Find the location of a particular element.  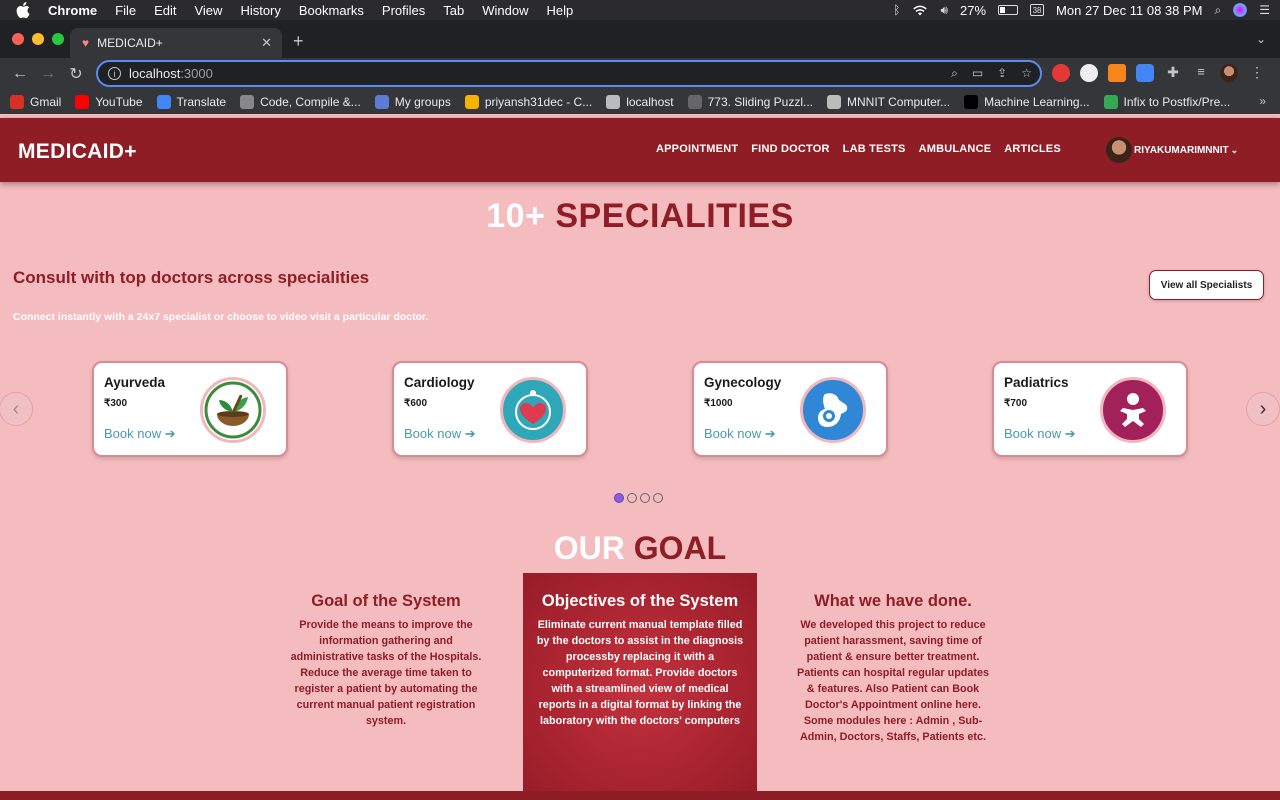

bookmark-star-icon: ☆ is located at coordinates (1026, 73).